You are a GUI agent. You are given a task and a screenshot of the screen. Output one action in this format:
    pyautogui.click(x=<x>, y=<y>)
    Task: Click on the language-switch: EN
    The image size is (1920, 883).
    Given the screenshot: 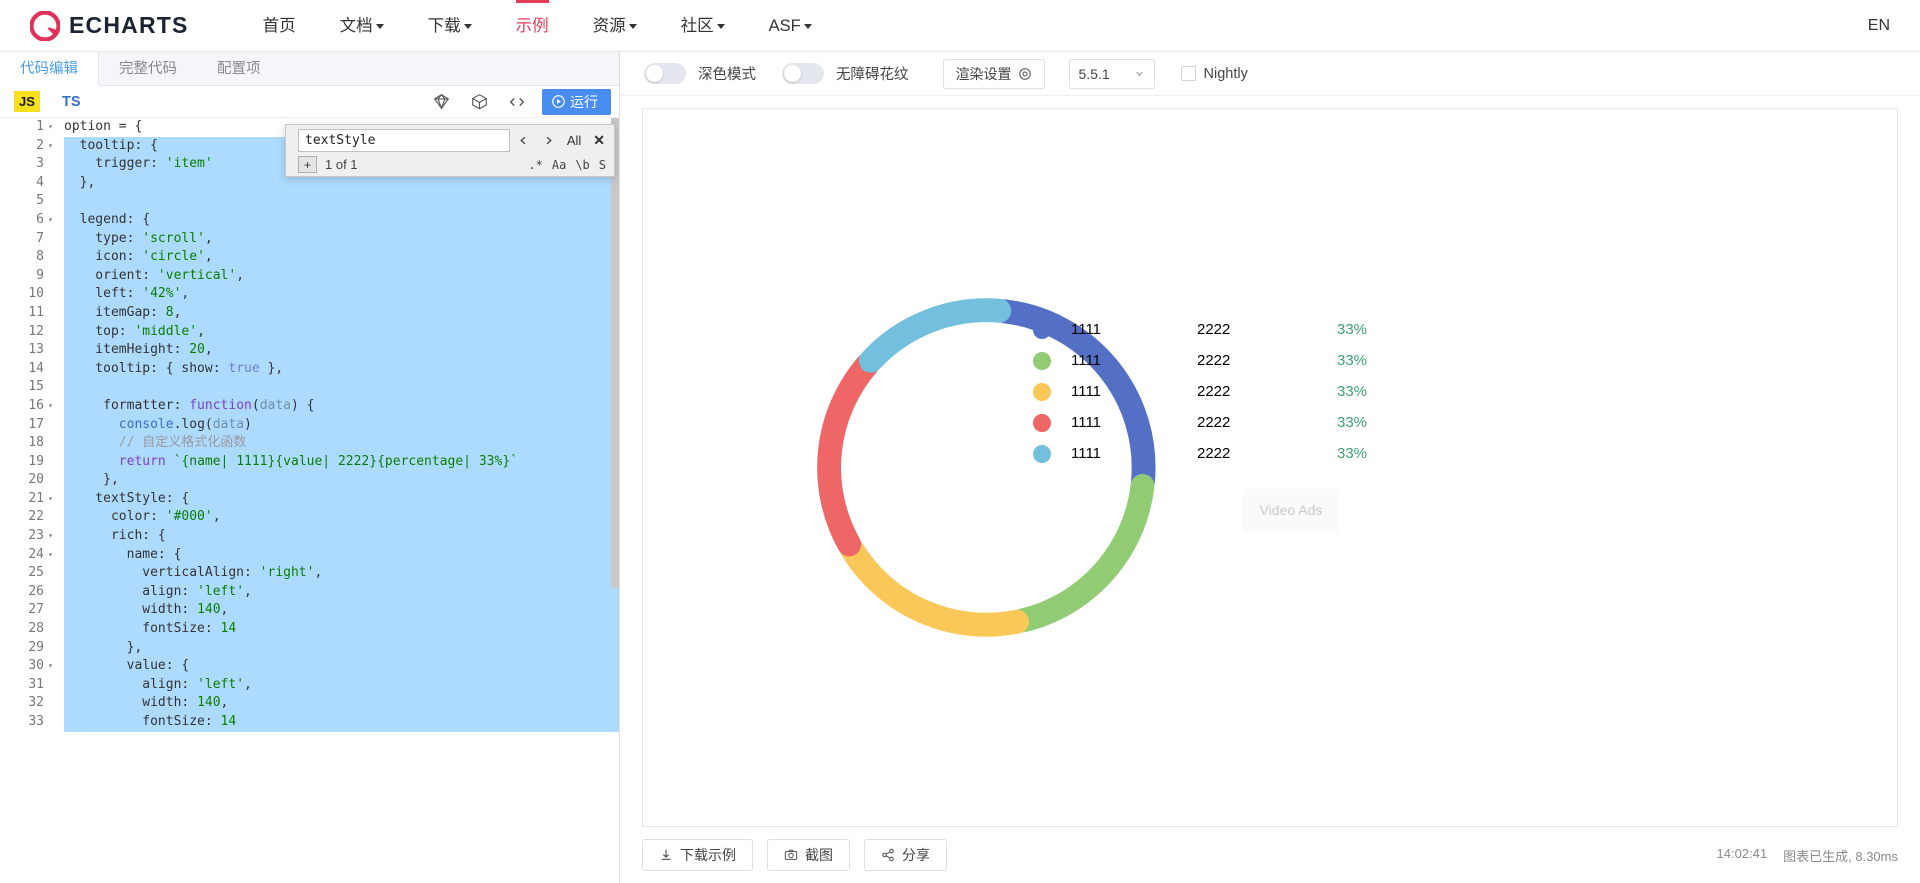 What is the action you would take?
    pyautogui.click(x=1883, y=26)
    